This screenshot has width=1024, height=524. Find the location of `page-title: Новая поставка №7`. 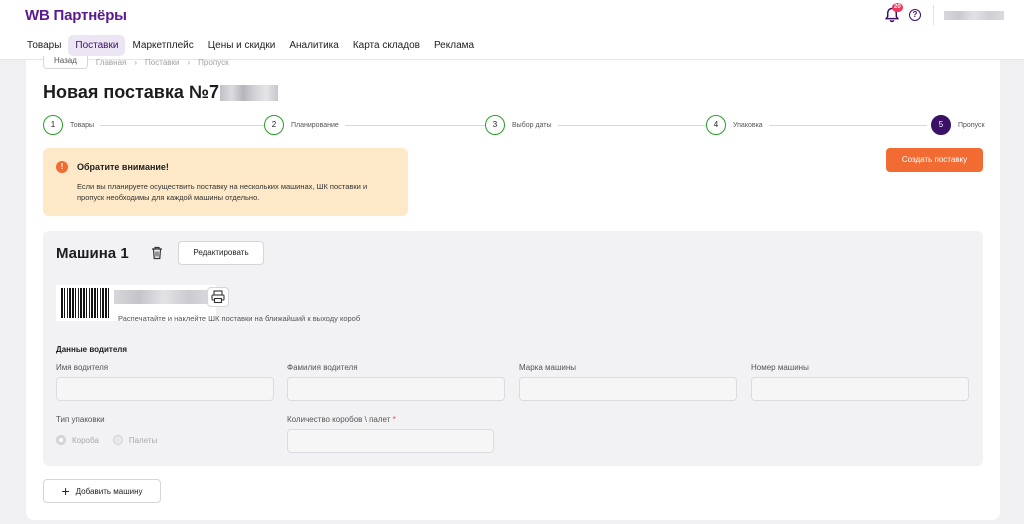

page-title: Новая поставка №7 is located at coordinates (160, 92).